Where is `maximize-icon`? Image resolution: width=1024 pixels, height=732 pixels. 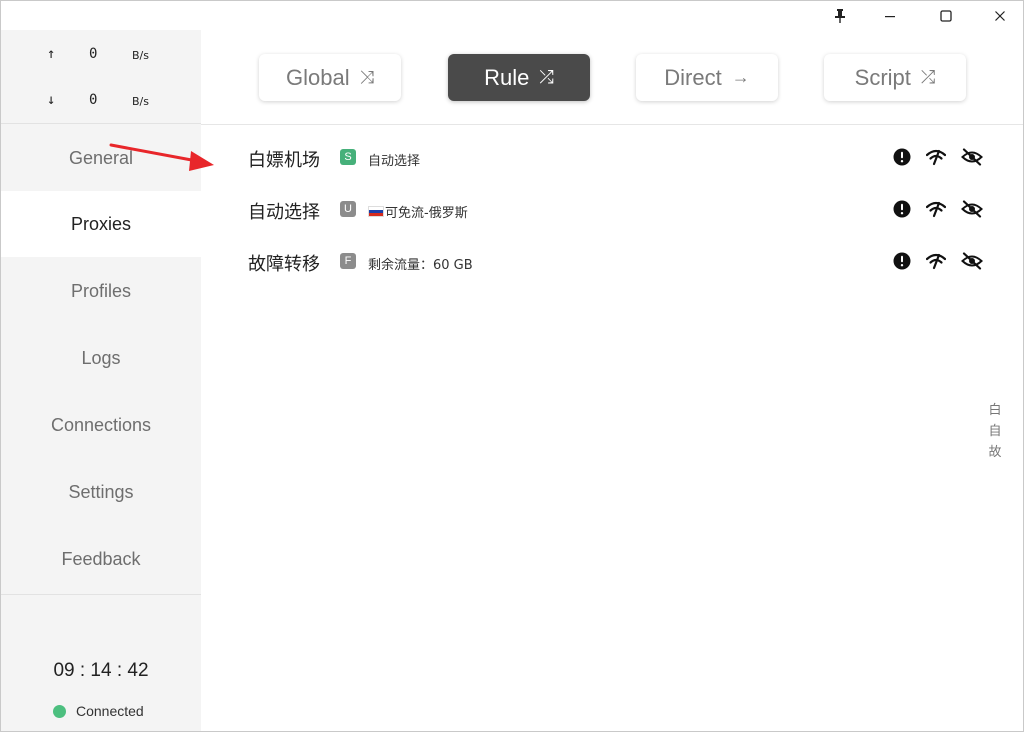
maximize-icon is located at coordinates (946, 16).